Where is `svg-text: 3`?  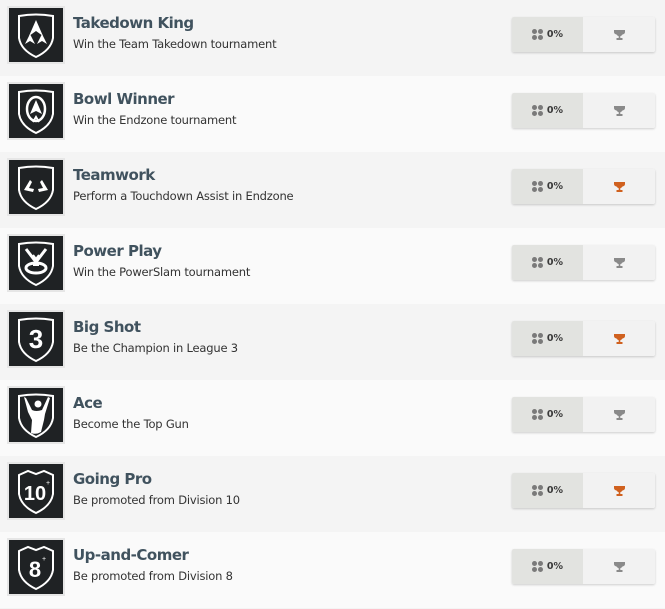
svg-text: 3 is located at coordinates (36, 339).